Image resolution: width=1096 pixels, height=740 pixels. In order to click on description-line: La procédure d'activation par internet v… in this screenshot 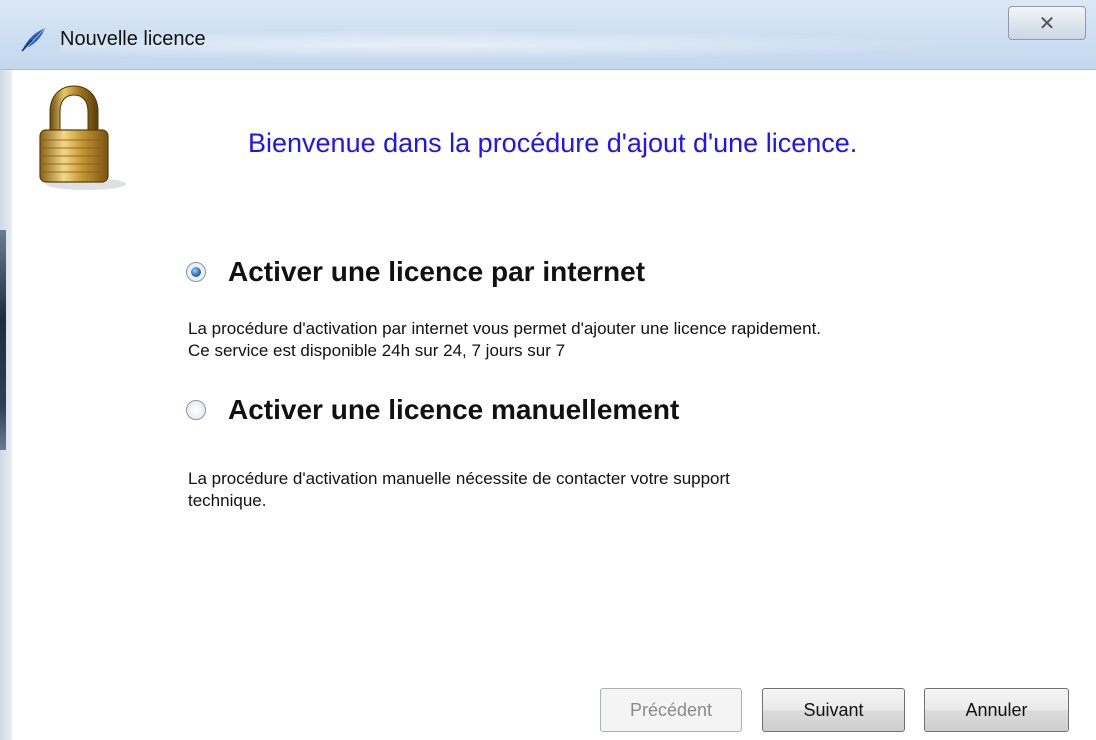, I will do `click(505, 328)`.